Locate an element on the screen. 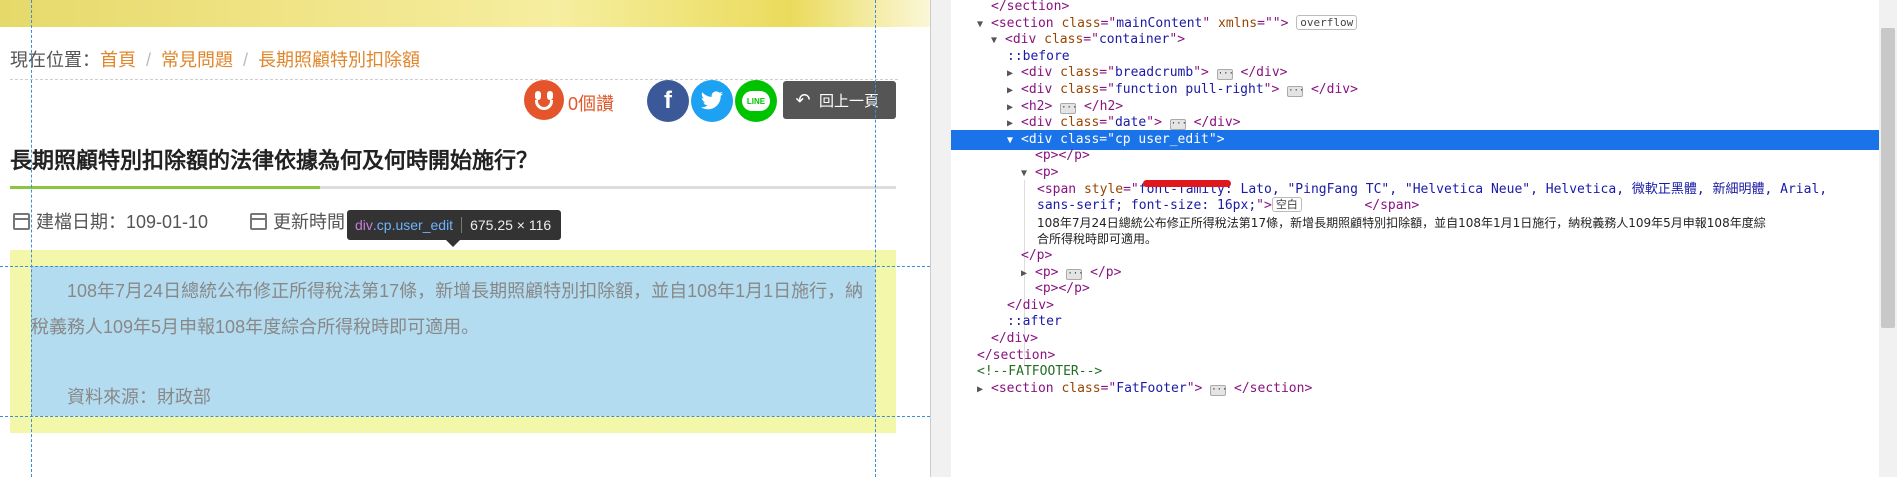 The image size is (1897, 477). breadcrumb-home-link: 首頁 is located at coordinates (118, 60).